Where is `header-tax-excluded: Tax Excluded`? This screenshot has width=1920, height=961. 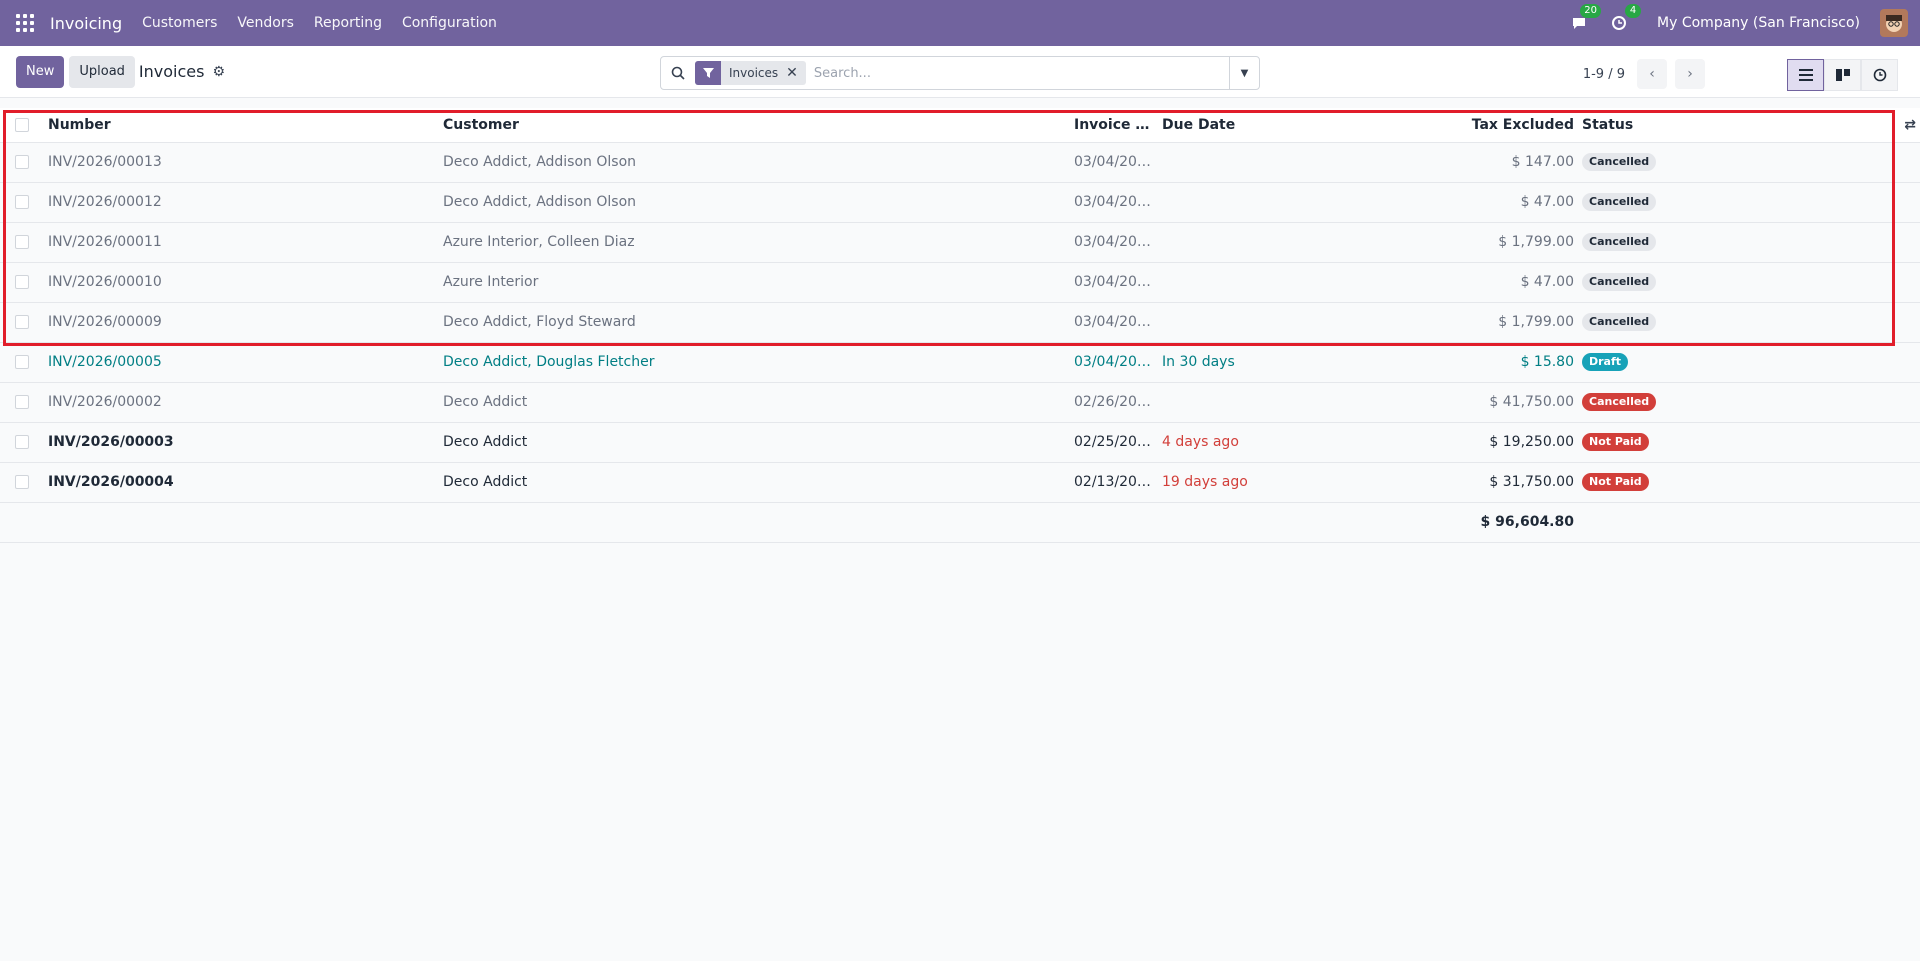 header-tax-excluded: Tax Excluded is located at coordinates (1493, 125).